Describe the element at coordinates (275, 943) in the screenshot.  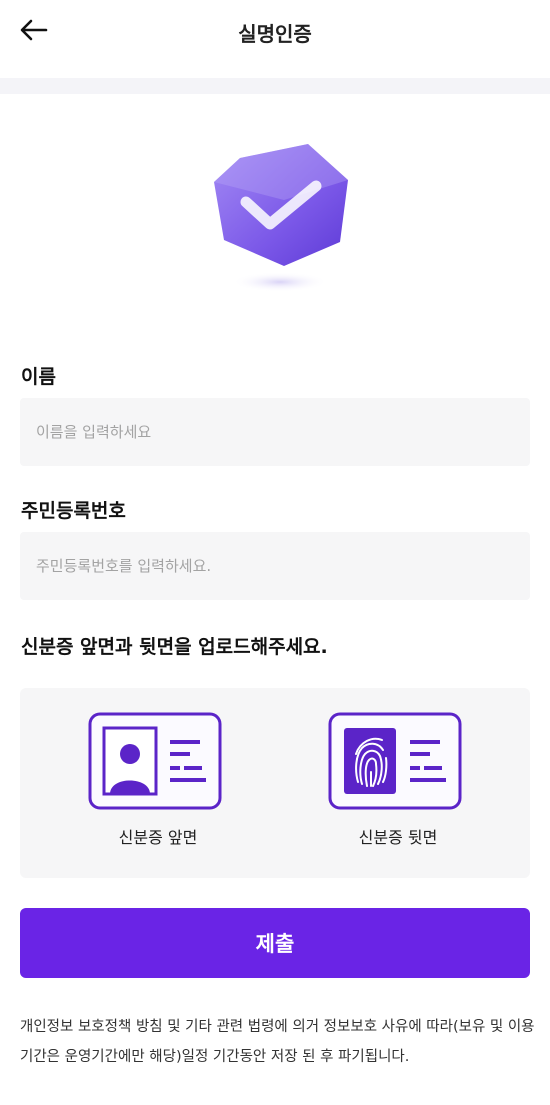
I see `submit-button: 제출` at that location.